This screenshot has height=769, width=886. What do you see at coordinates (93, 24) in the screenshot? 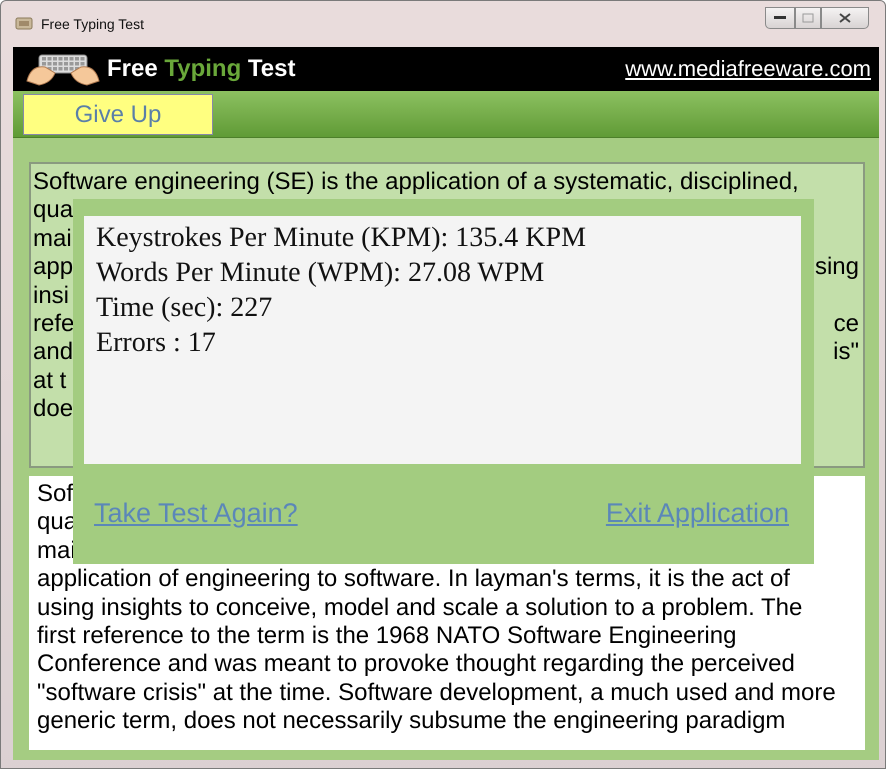
I see `window-title: Free Typing Test` at bounding box center [93, 24].